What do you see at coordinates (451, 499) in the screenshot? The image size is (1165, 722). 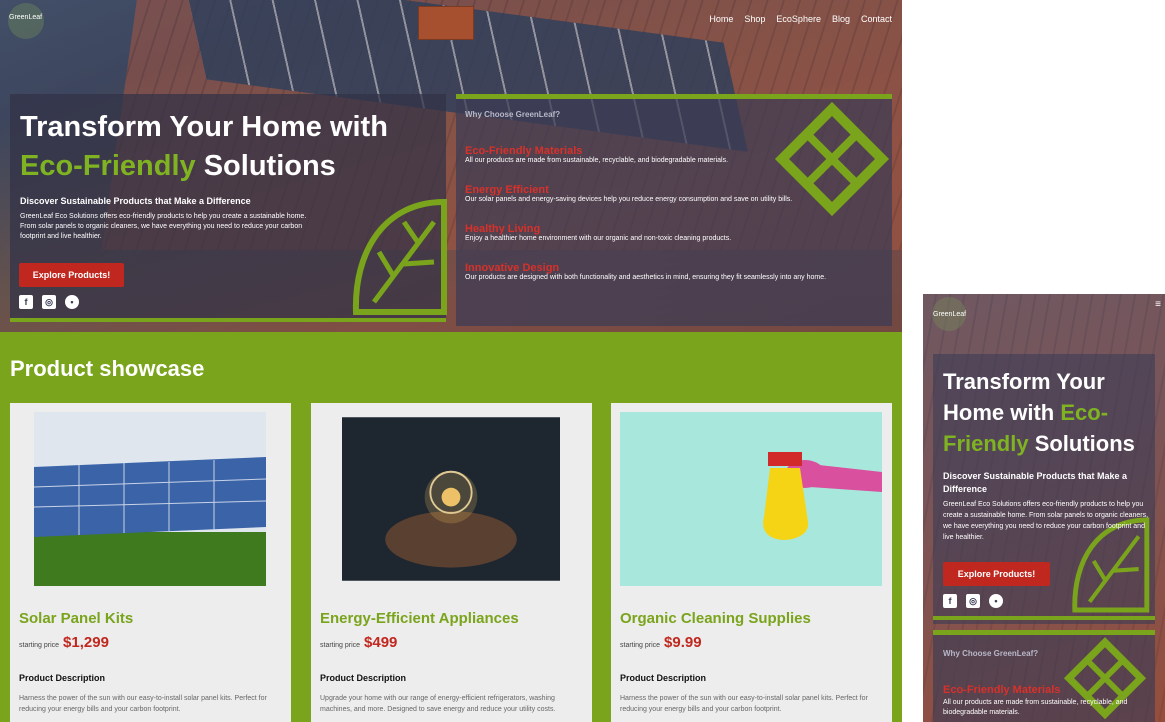 I see `lightbulb-image` at bounding box center [451, 499].